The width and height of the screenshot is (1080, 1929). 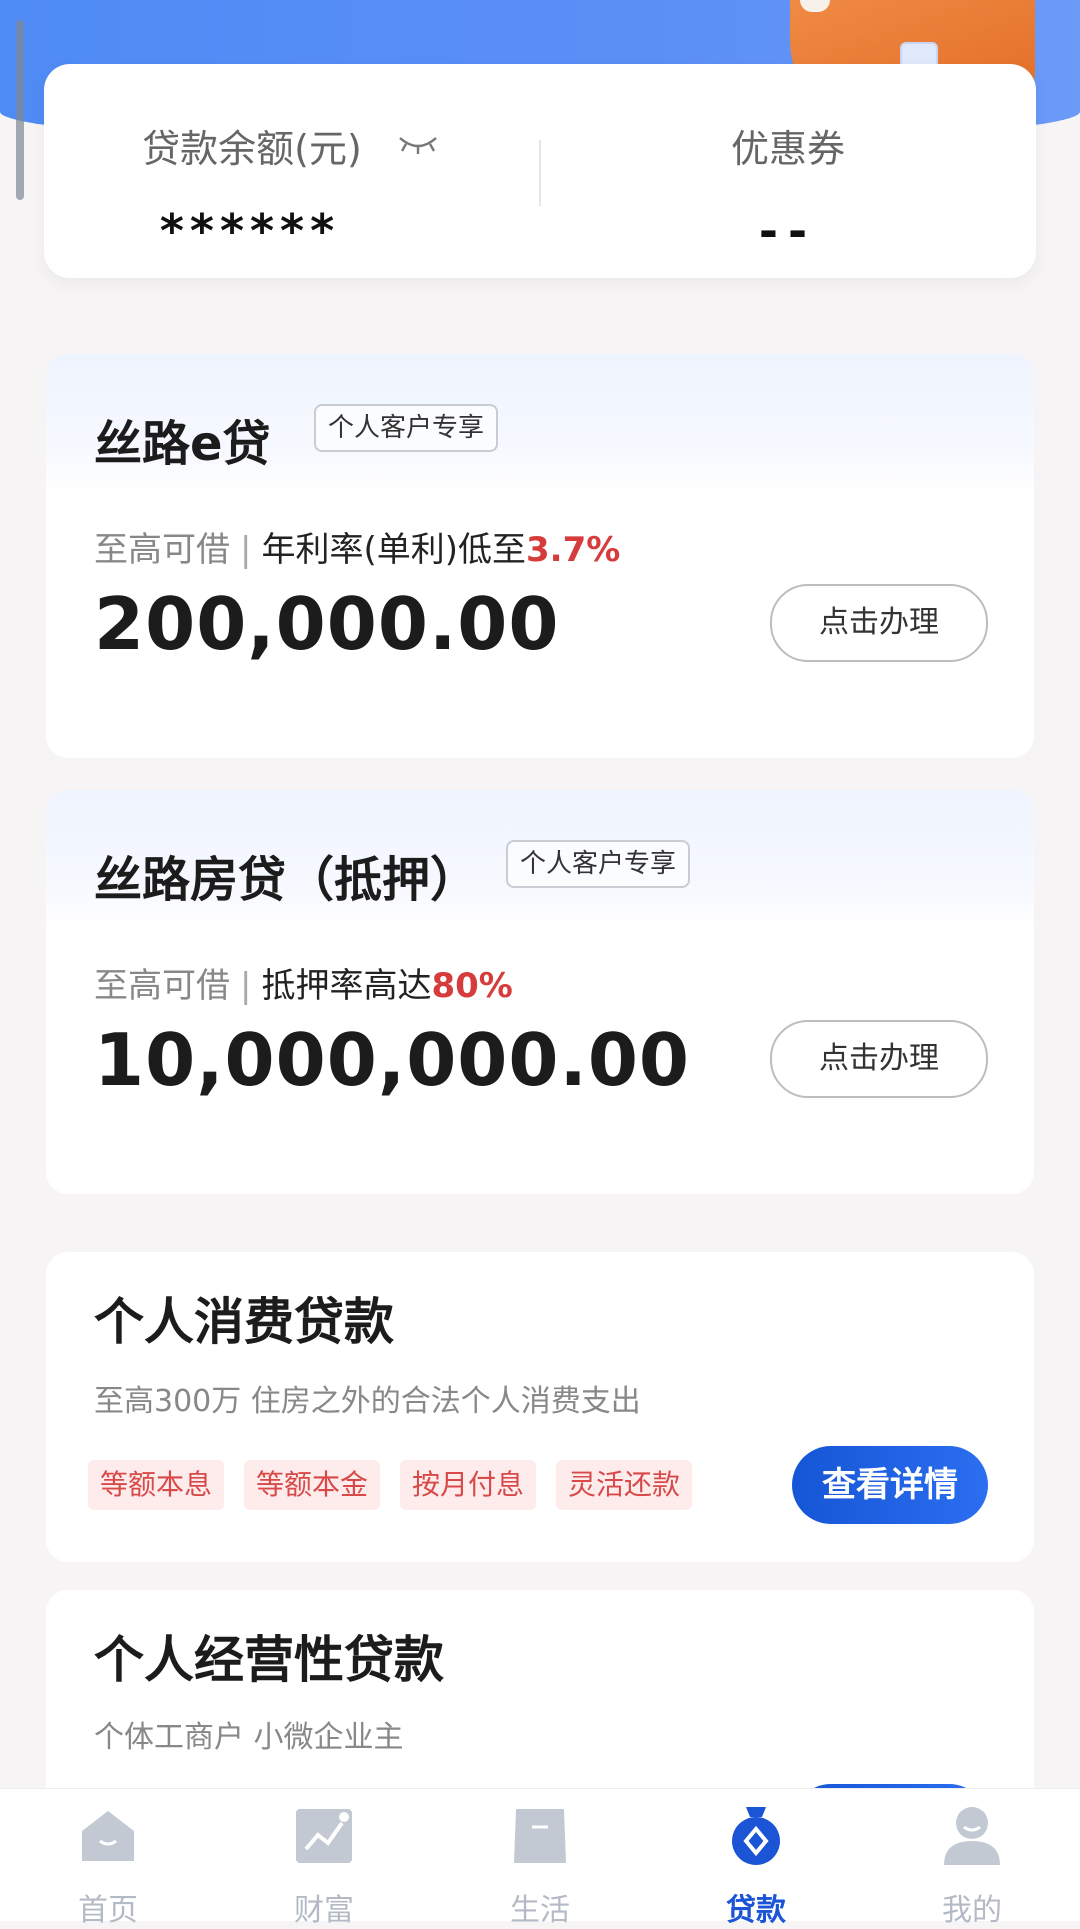 What do you see at coordinates (108, 1836) in the screenshot?
I see `home-icon` at bounding box center [108, 1836].